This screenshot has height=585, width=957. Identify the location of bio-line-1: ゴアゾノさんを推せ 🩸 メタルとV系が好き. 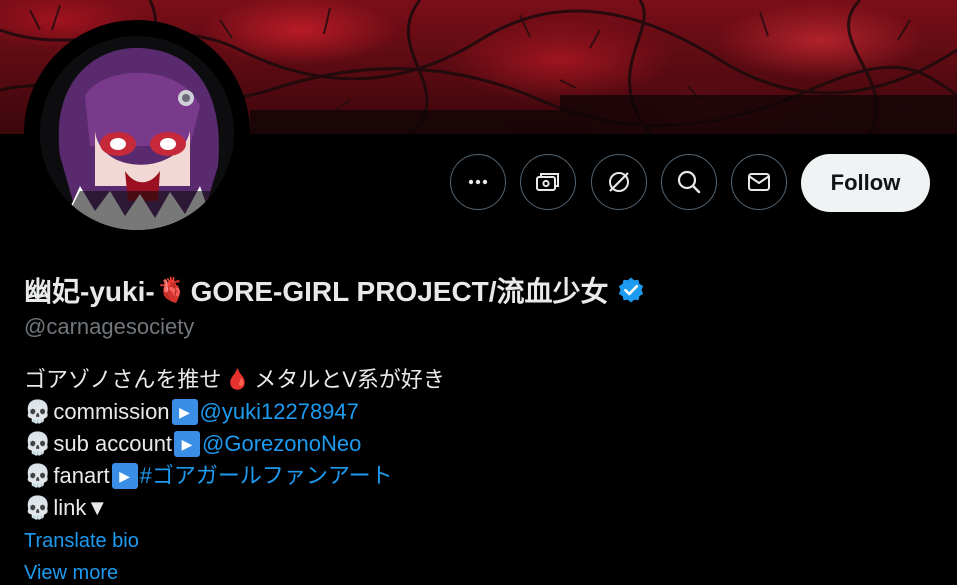
(474, 380).